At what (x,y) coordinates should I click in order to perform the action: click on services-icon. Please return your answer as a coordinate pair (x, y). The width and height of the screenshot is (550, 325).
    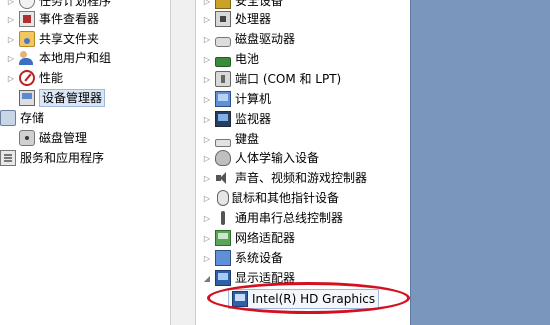
    Looking at the image, I should click on (8, 158).